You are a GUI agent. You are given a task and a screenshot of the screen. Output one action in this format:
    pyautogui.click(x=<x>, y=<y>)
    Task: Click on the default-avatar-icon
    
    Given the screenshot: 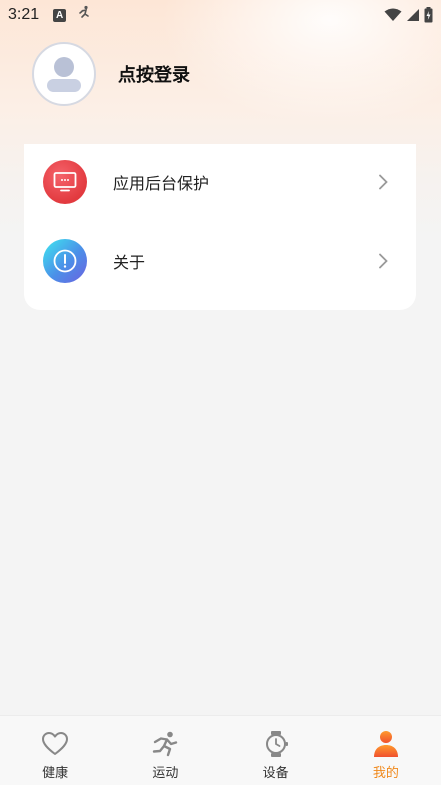 What is the action you would take?
    pyautogui.click(x=64, y=74)
    